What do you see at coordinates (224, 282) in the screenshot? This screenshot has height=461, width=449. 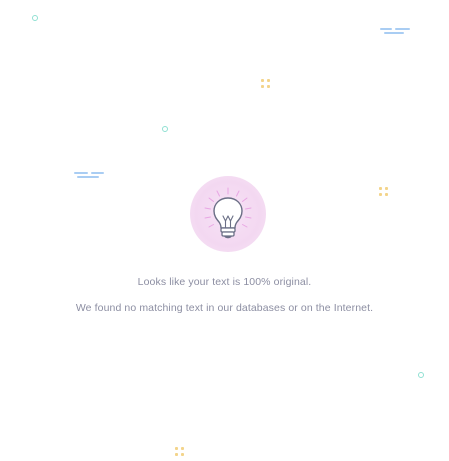 I see `originality-headline: Looks like your text is 100% original.` at bounding box center [224, 282].